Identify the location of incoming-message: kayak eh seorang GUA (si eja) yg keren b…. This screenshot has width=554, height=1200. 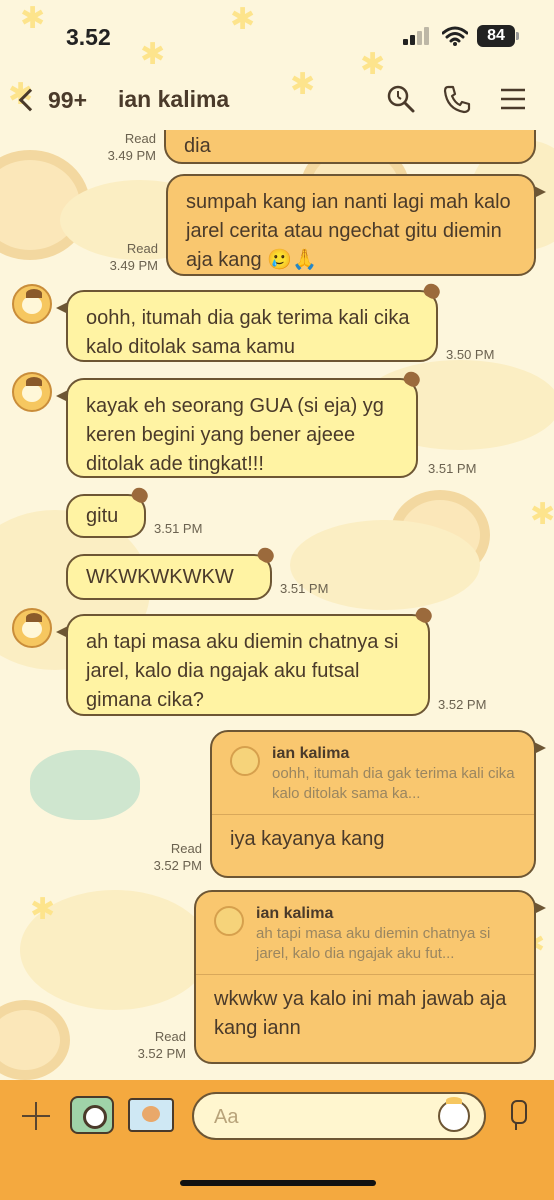
(239, 423).